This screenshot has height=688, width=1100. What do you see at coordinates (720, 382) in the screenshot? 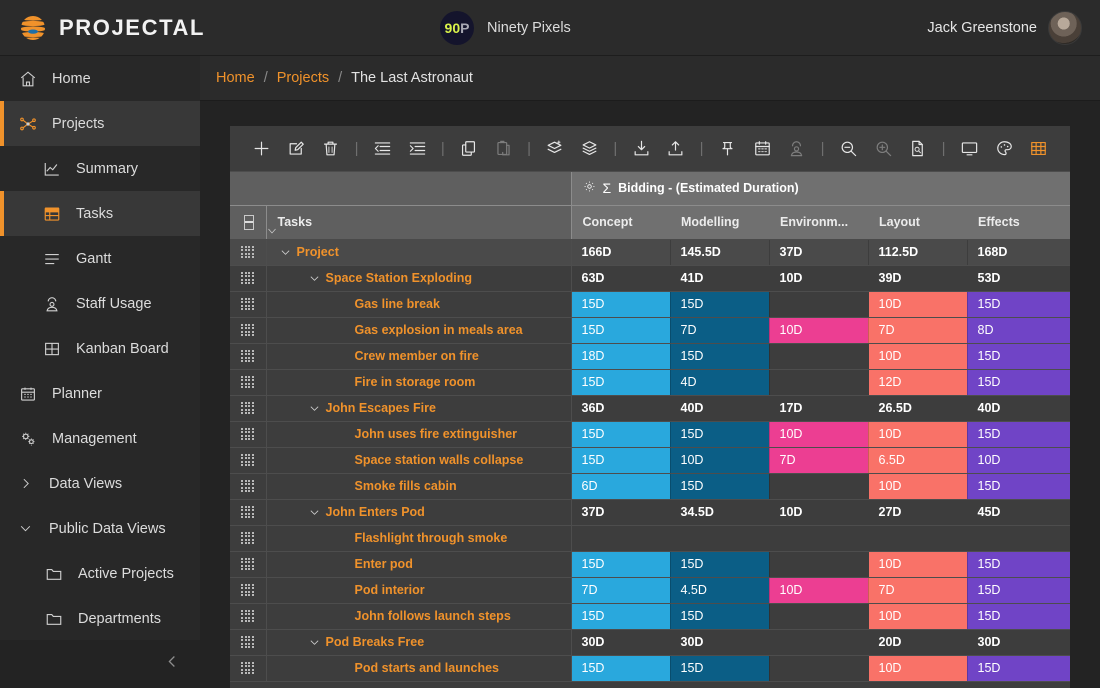
I see `duration-cell: 4D` at bounding box center [720, 382].